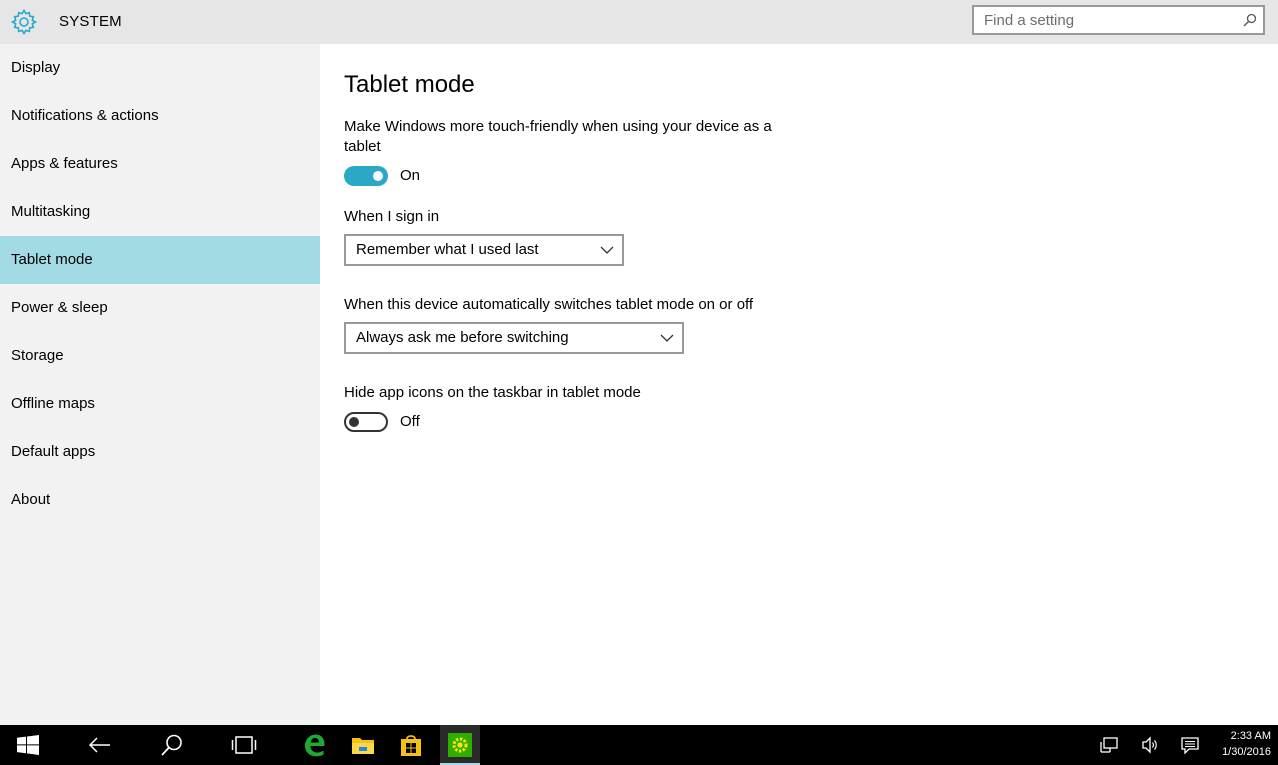  I want to click on edge-icon, so click(315, 745).